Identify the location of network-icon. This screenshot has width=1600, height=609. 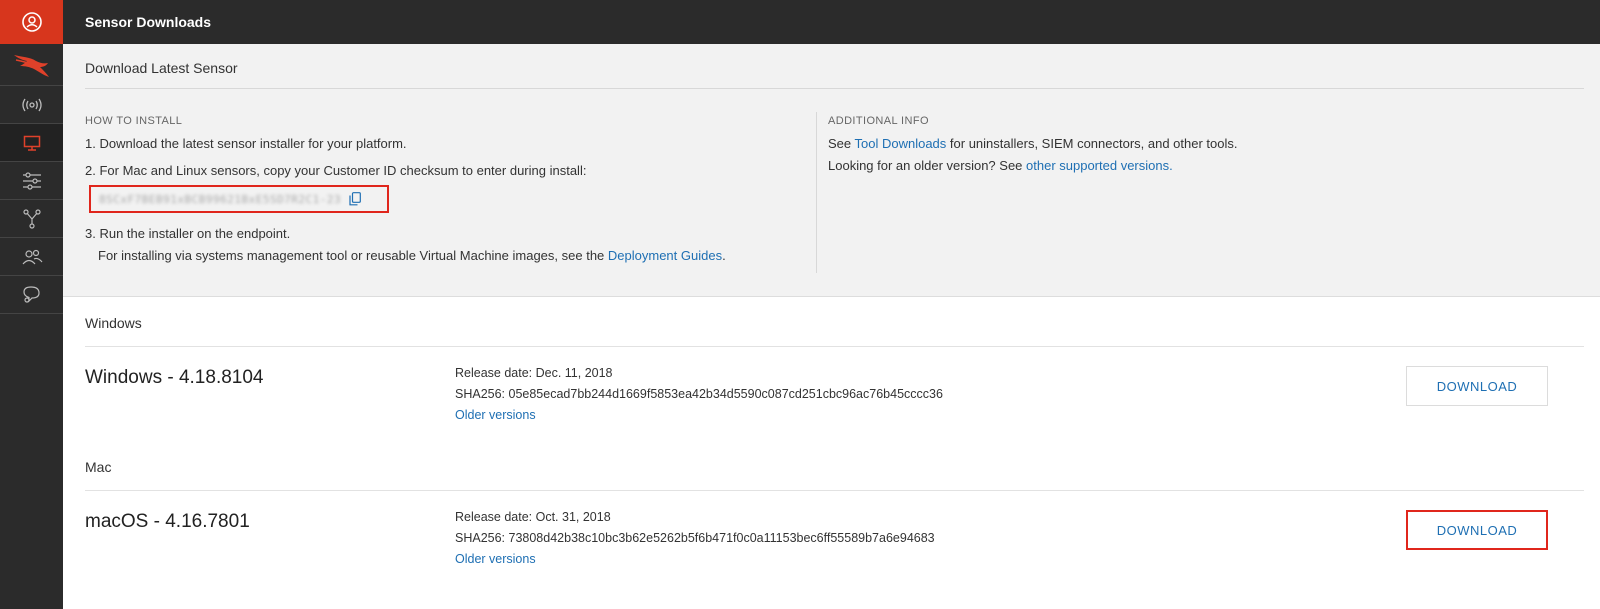
(31, 218).